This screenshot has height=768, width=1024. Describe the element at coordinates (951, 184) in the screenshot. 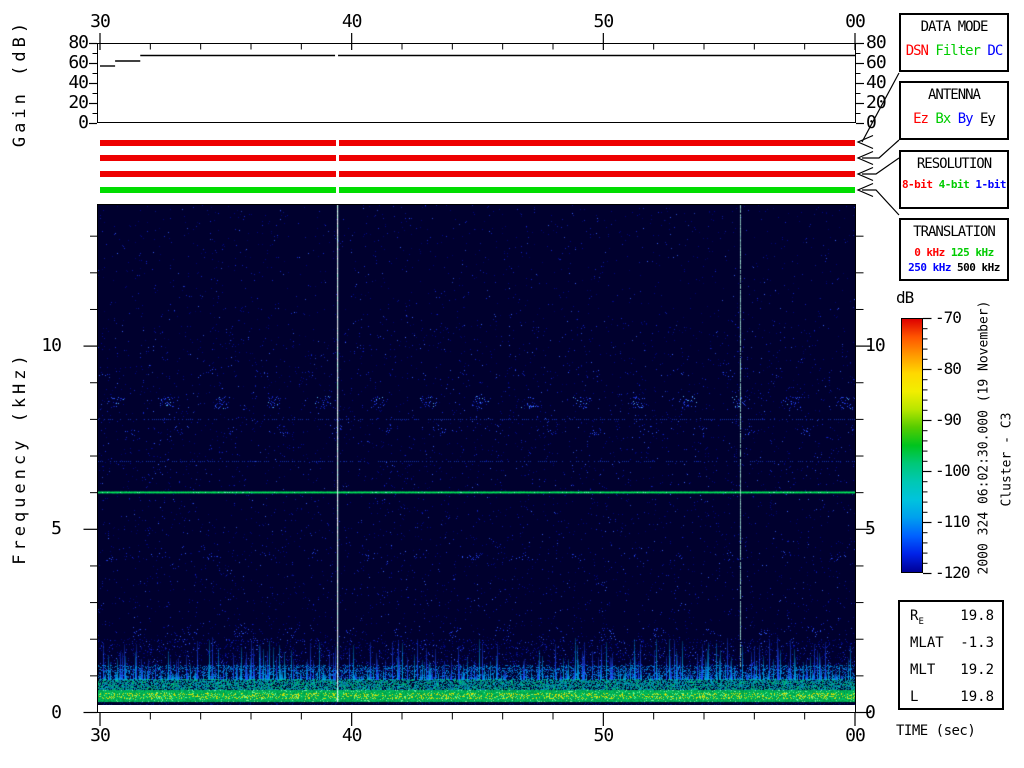

I see `legend-item-4-bit: 4-bit` at that location.